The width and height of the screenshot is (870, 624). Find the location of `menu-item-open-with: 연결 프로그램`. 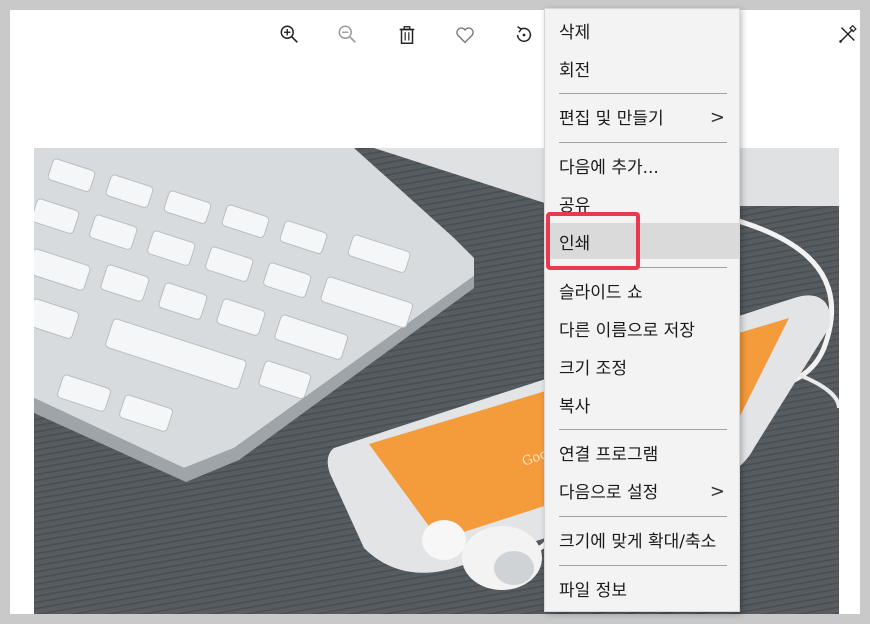

menu-item-open-with: 연결 프로그램 is located at coordinates (642, 452).